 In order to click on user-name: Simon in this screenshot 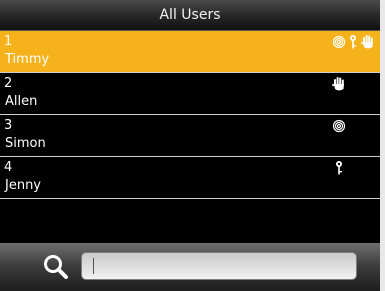, I will do `click(25, 143)`.